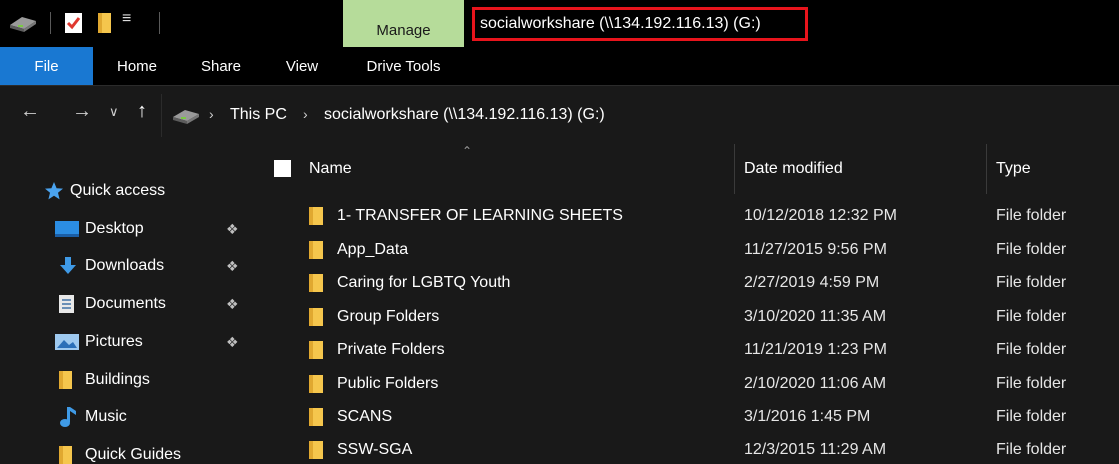 The height and width of the screenshot is (464, 1119). I want to click on manage-tab: Manage, so click(403, 23).